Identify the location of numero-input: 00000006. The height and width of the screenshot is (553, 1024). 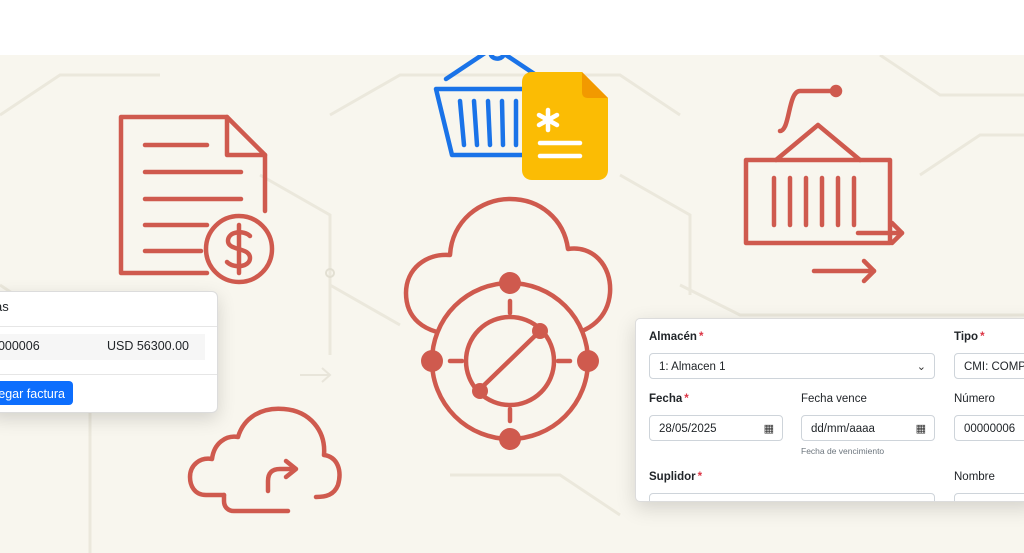
(989, 428).